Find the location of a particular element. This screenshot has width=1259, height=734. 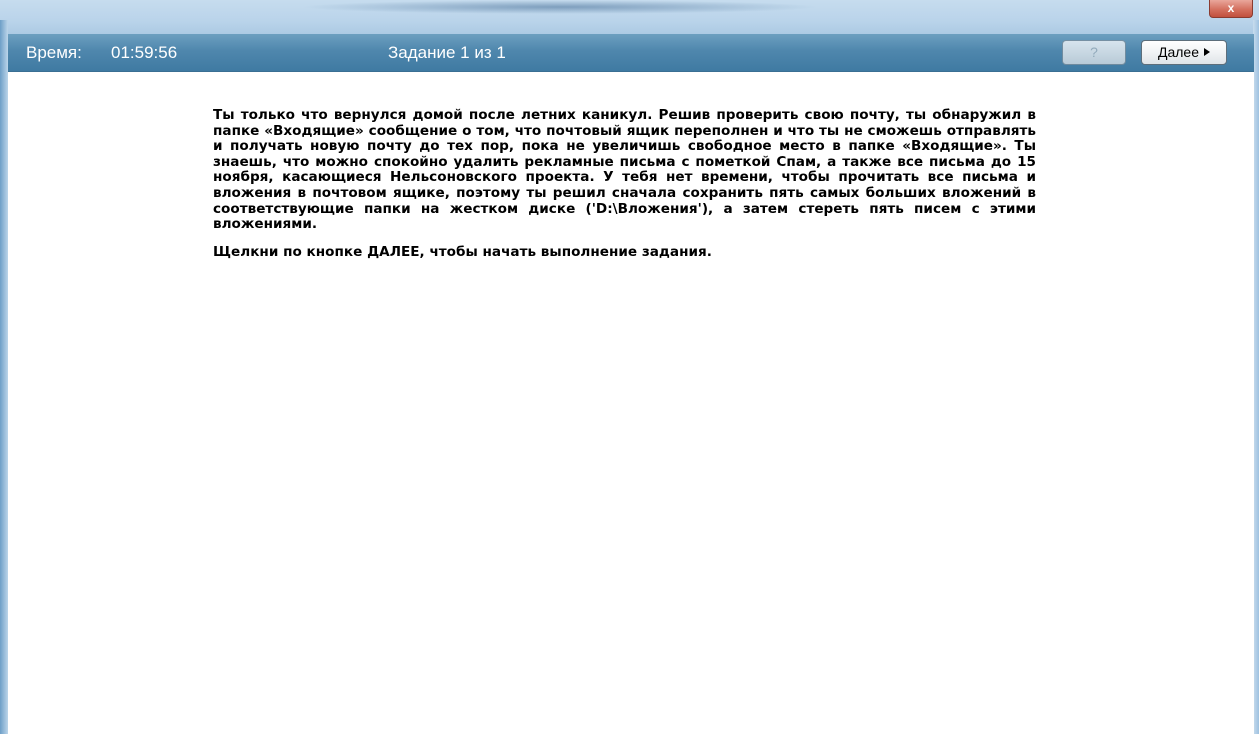

next-button-label: Далее is located at coordinates (1178, 52).